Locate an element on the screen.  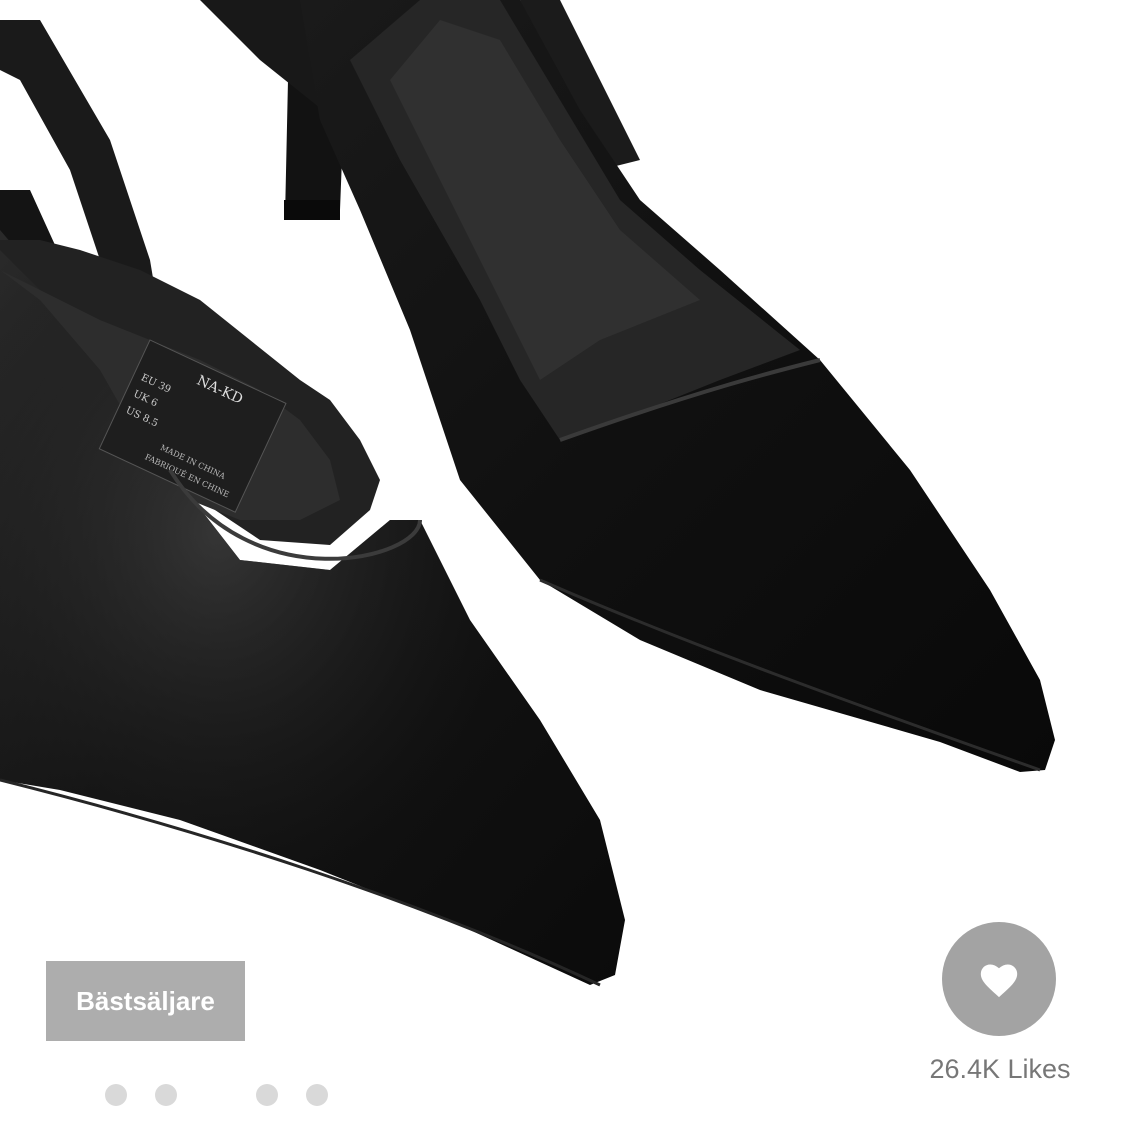
bestseller-badge-label: Bästsäljare is located at coordinates (145, 1000).